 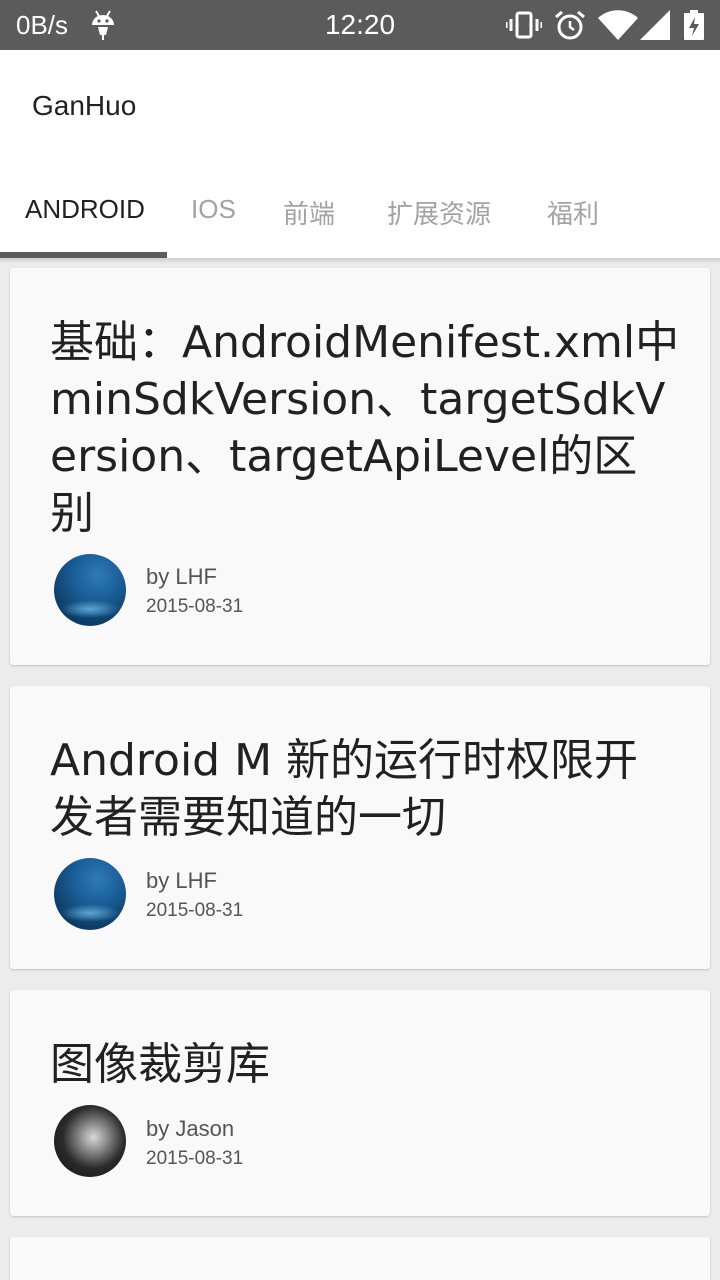 I want to click on vibrate-icon, so click(x=524, y=25).